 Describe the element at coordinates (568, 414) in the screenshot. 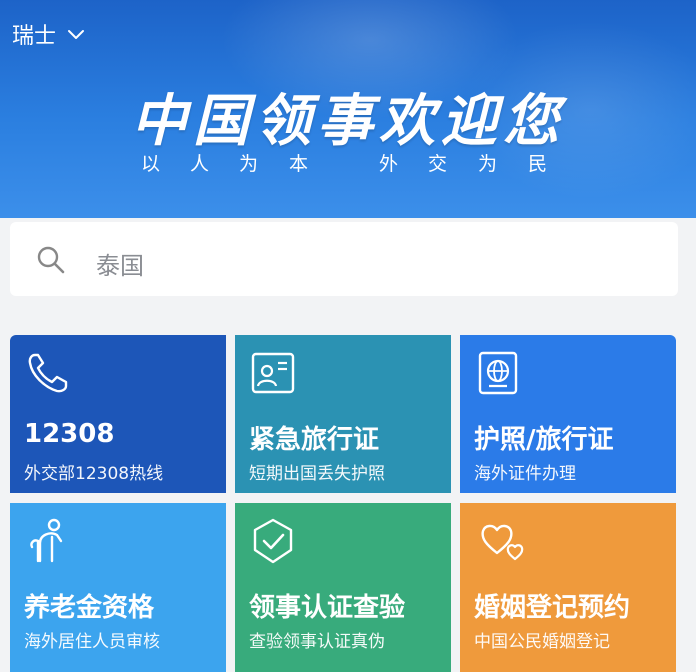

I see `tile-passport: 护照/旅行证 海外证件办理` at that location.